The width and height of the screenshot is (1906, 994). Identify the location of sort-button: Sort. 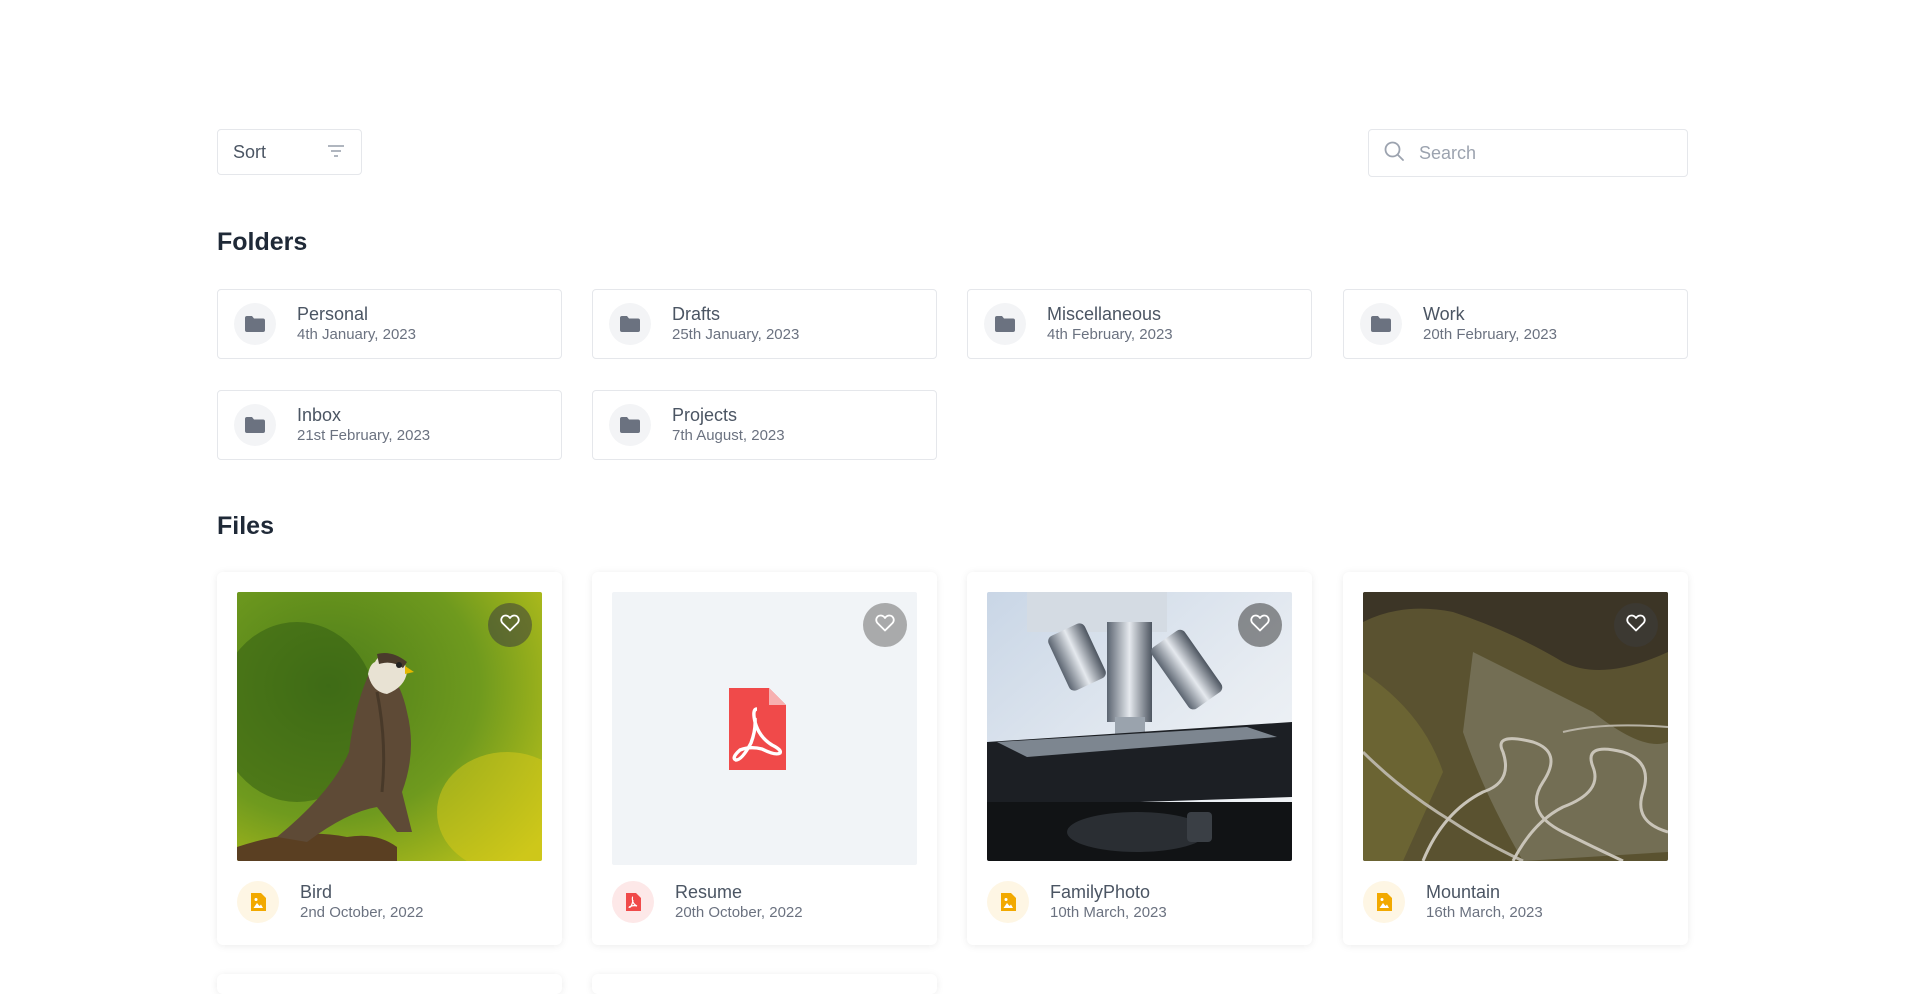
(289, 152).